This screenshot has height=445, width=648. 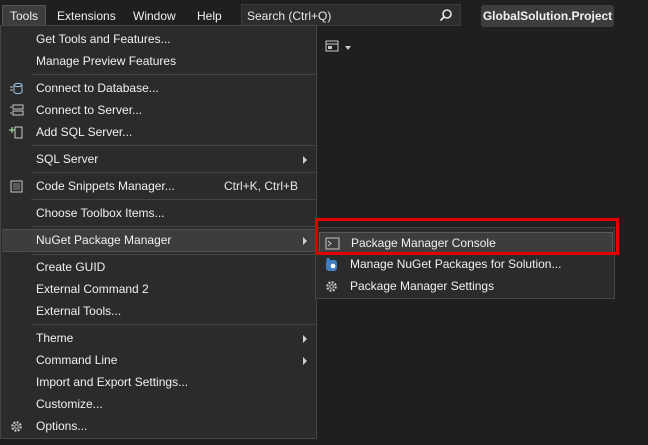 I want to click on menu-item-label: Create GUID, so click(x=71, y=267).